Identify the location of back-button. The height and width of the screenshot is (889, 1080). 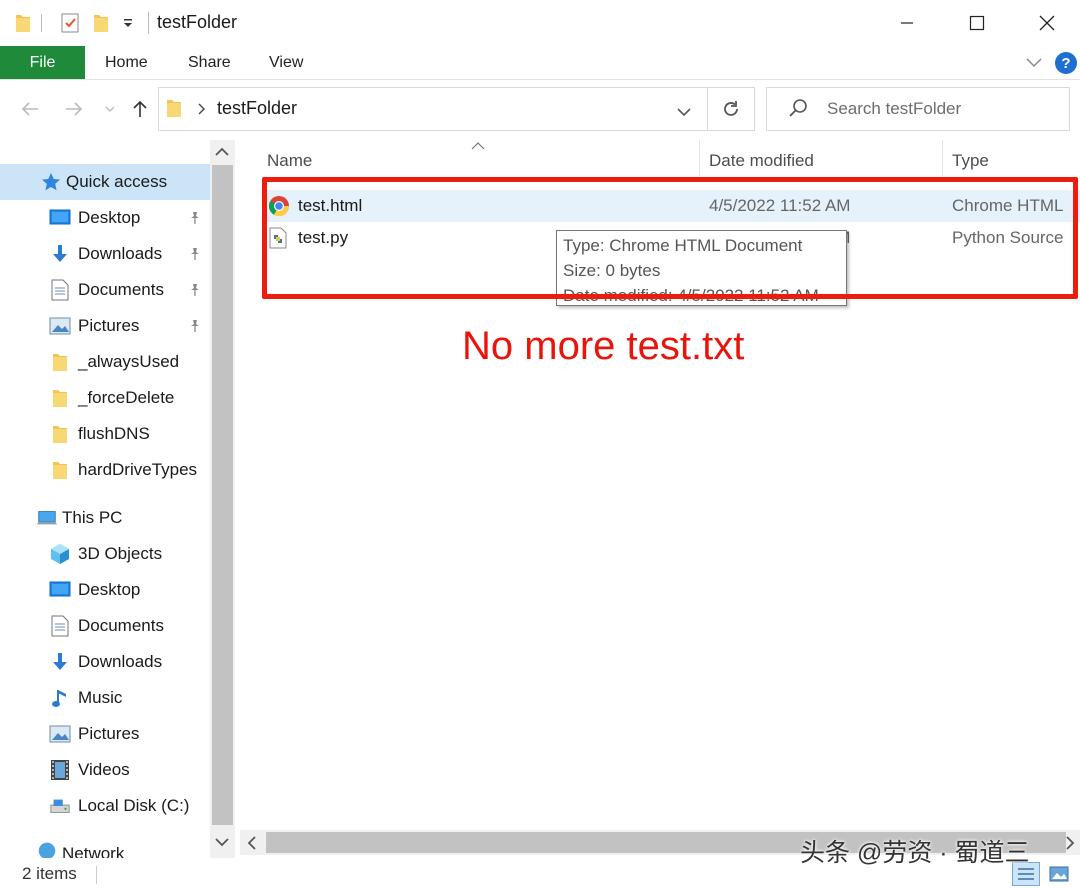
(30, 109).